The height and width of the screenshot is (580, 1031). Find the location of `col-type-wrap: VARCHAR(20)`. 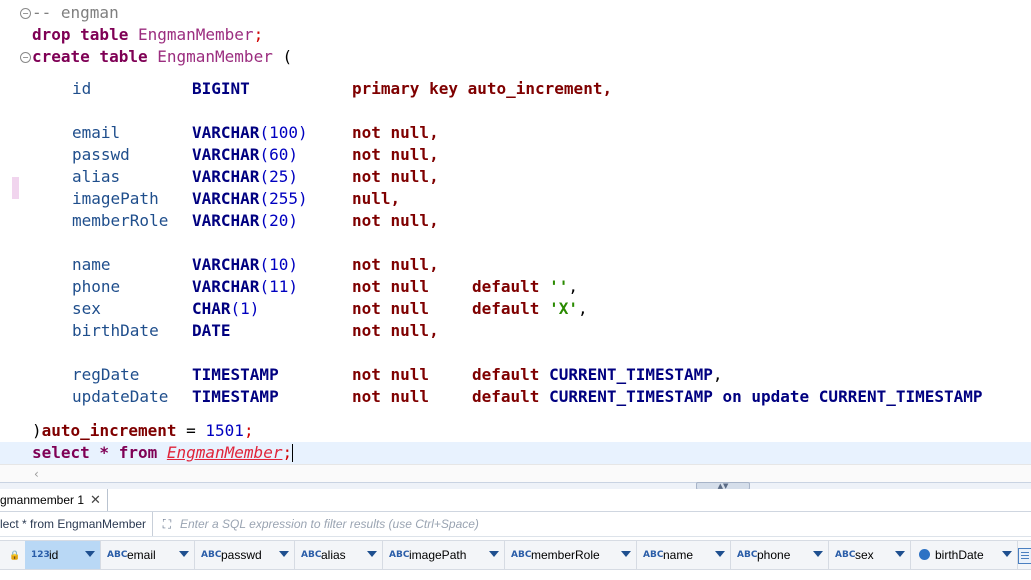

col-type-wrap: VARCHAR(20) is located at coordinates (245, 221).